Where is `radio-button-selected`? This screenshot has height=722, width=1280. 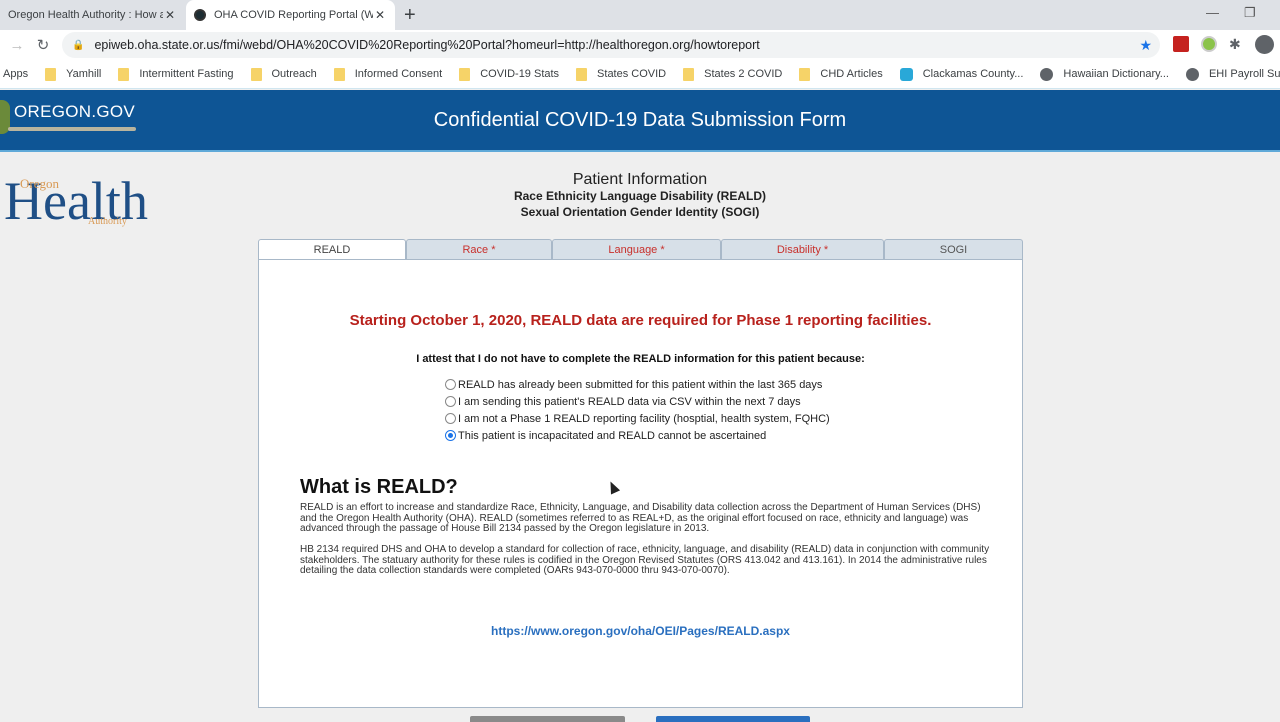
radio-button-selected is located at coordinates (450, 435).